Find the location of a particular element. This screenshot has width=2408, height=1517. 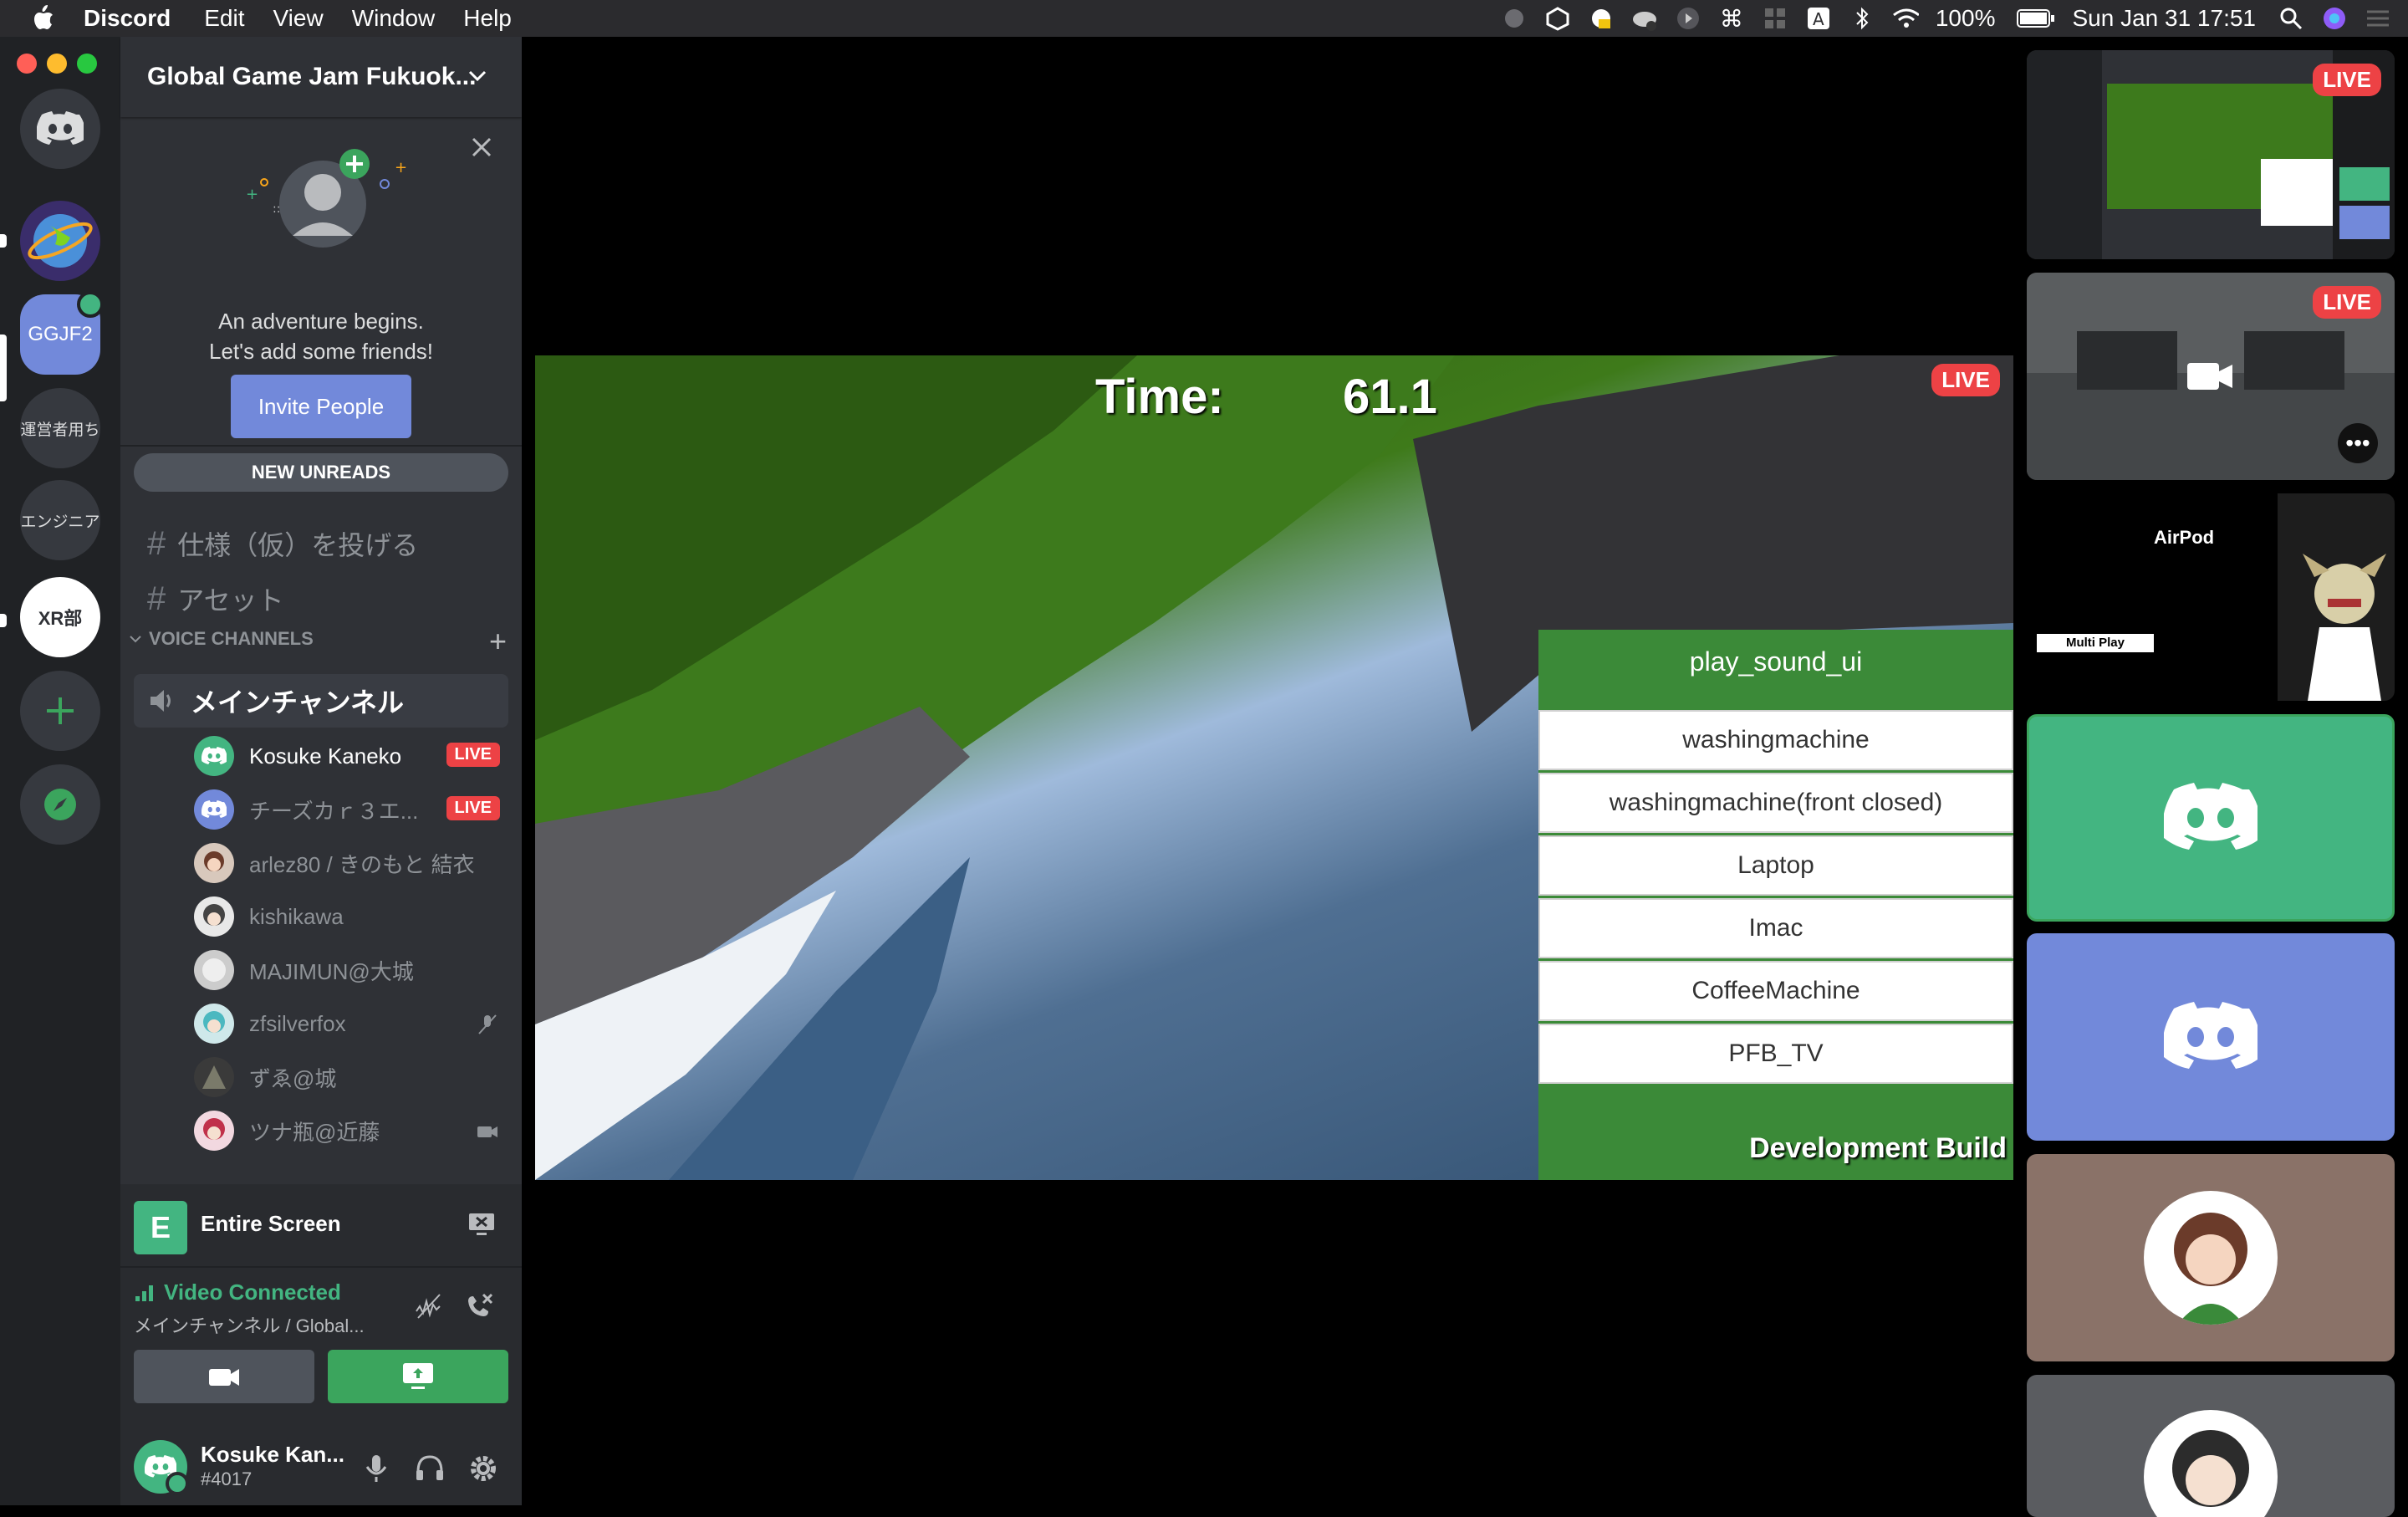

close-window-button is located at coordinates (27, 64).